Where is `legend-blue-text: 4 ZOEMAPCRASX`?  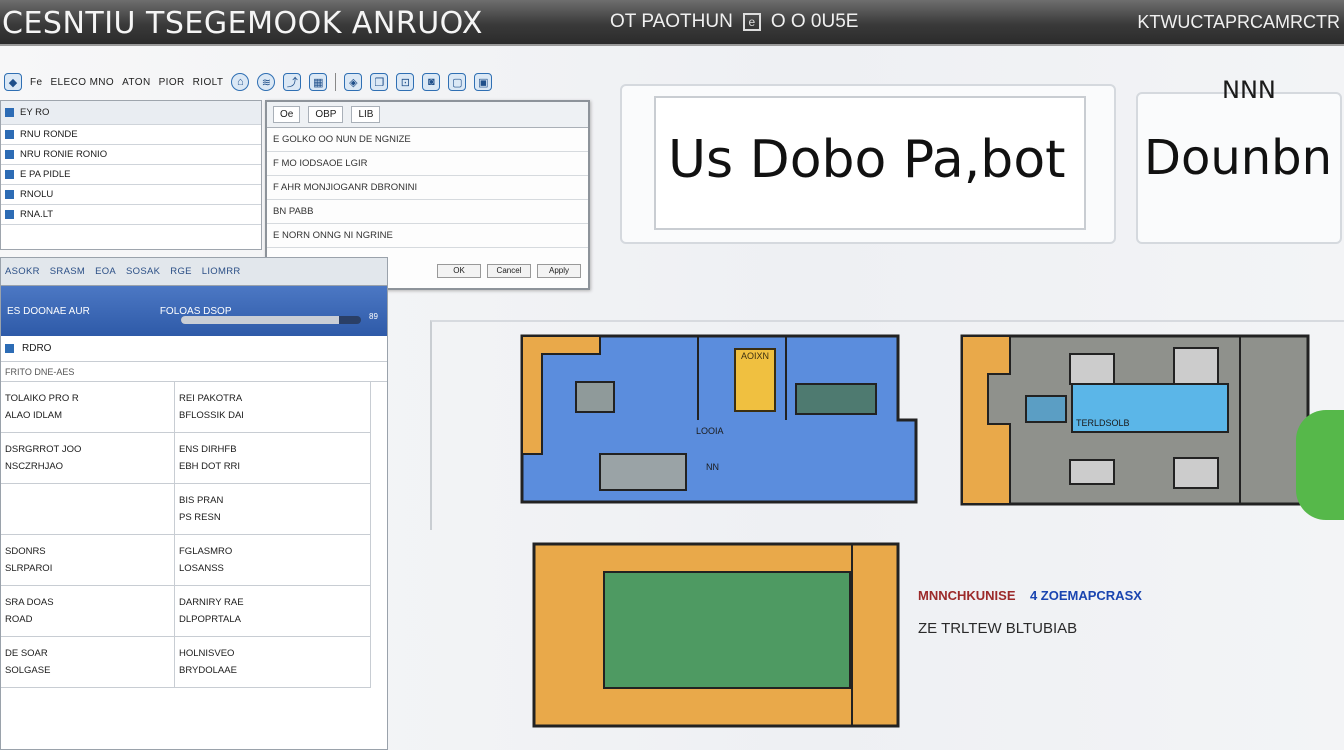
legend-blue-text: 4 ZOEMAPCRASX is located at coordinates (1085, 595).